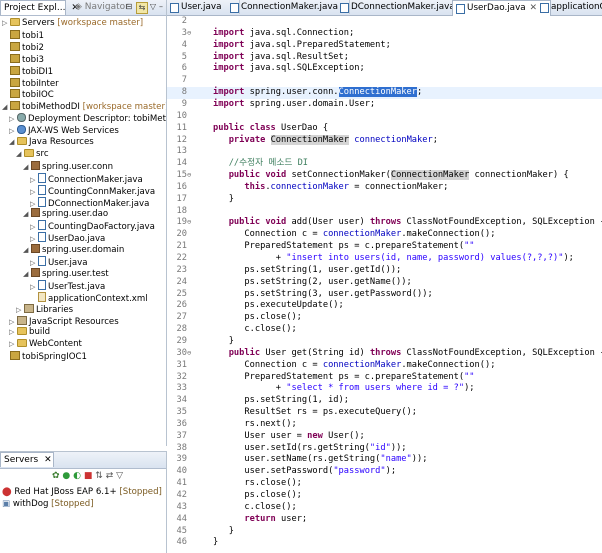  What do you see at coordinates (56, 476) in the screenshot?
I see `debug-icon: ✿` at bounding box center [56, 476].